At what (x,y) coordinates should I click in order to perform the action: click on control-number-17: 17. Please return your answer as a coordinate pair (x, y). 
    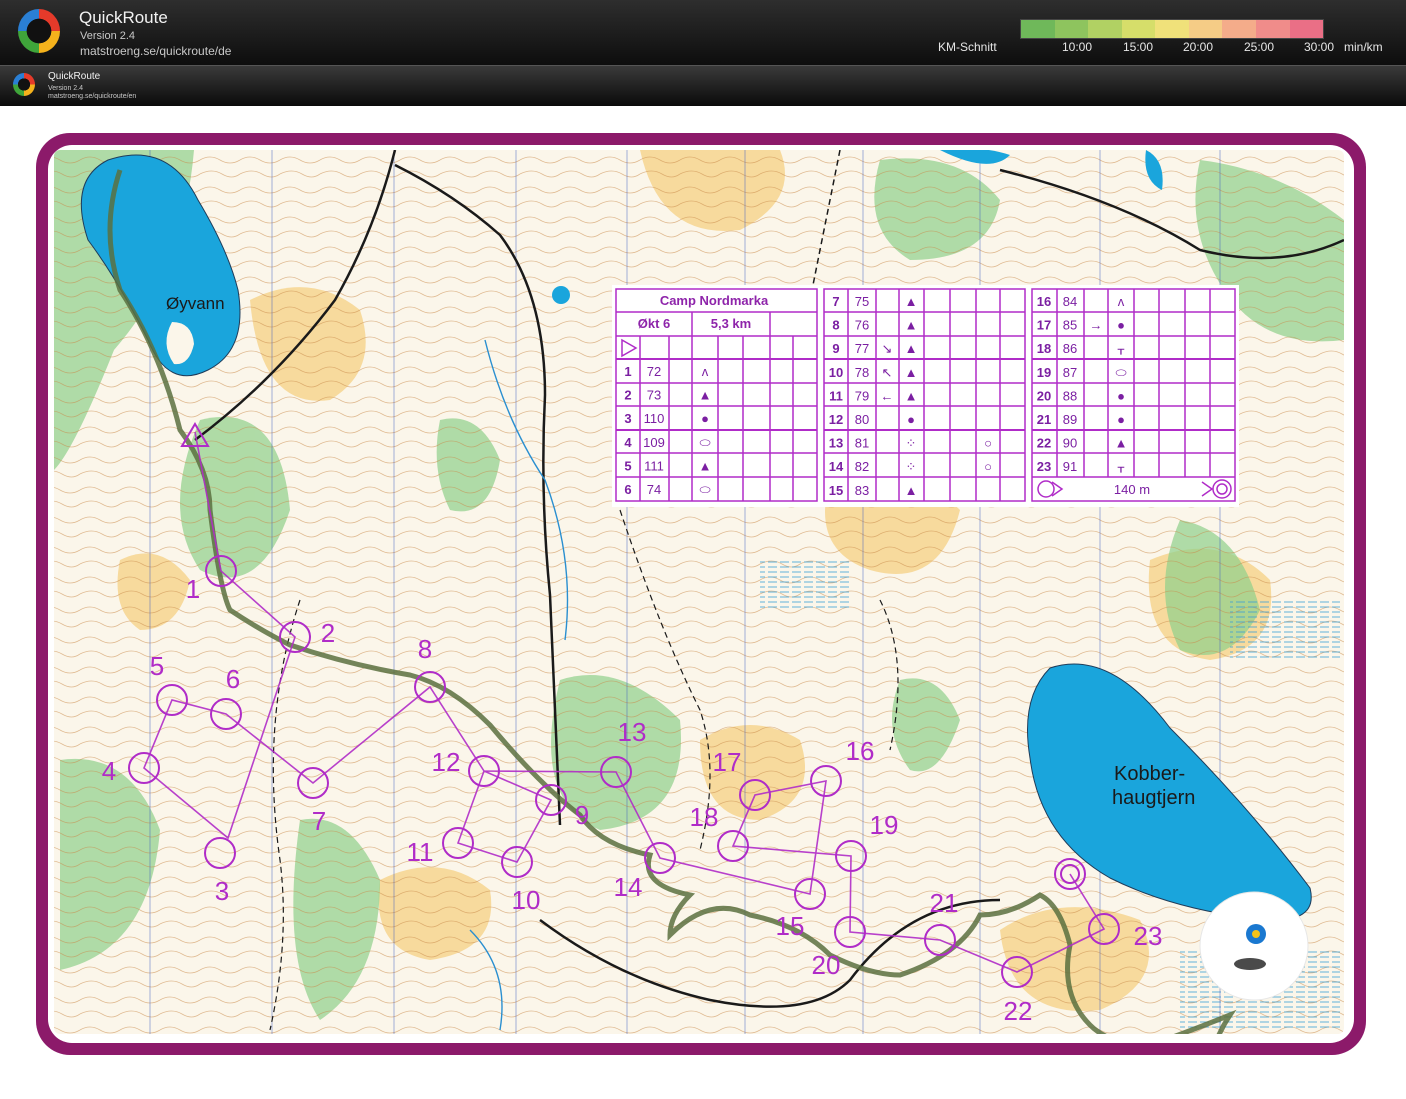
    Looking at the image, I should click on (727, 762).